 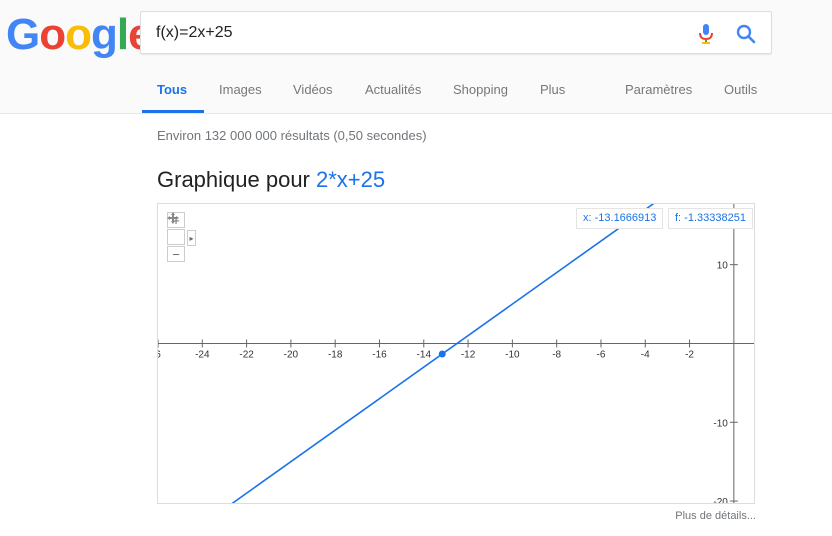 I want to click on graph-function-link: 2*x+25, so click(x=350, y=179).